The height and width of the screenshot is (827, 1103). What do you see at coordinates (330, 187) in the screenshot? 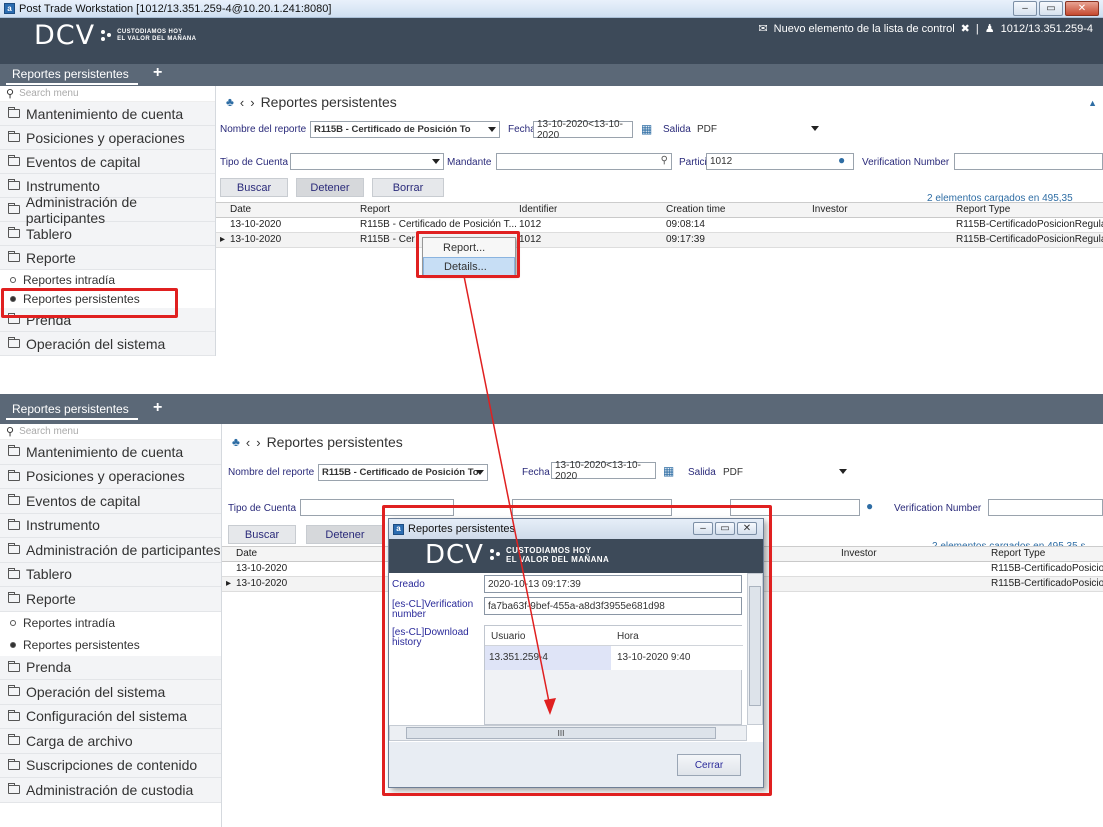
I see `detener-button: Detener` at bounding box center [330, 187].